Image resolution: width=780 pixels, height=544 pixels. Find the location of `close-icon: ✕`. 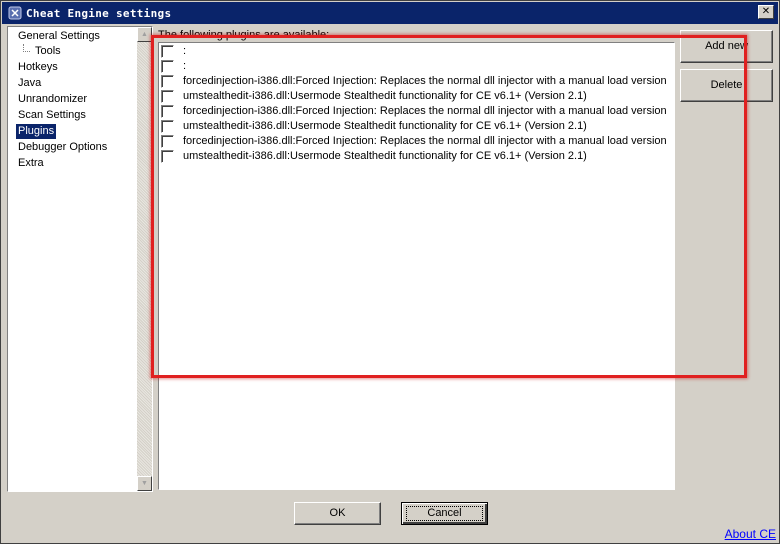

close-icon: ✕ is located at coordinates (766, 11).